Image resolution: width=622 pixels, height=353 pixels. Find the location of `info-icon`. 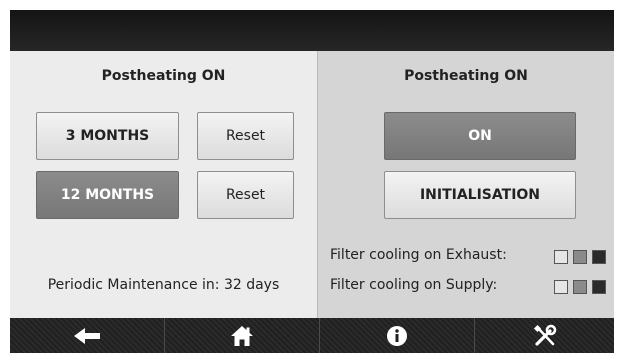

info-icon is located at coordinates (397, 335).